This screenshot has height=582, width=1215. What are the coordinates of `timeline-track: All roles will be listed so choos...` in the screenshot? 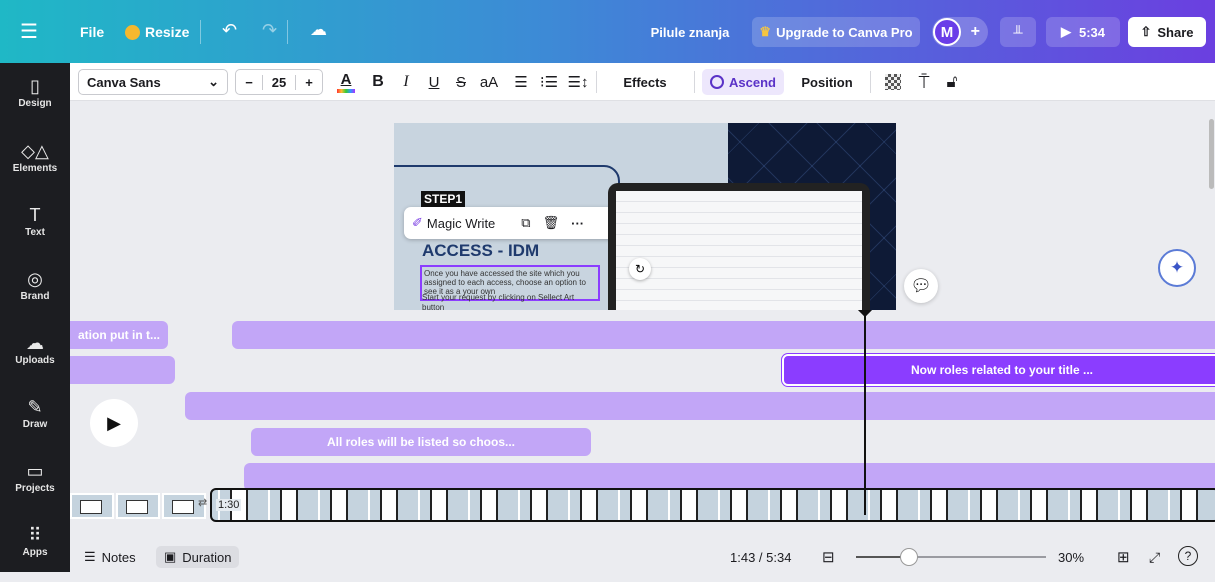 It's located at (421, 442).